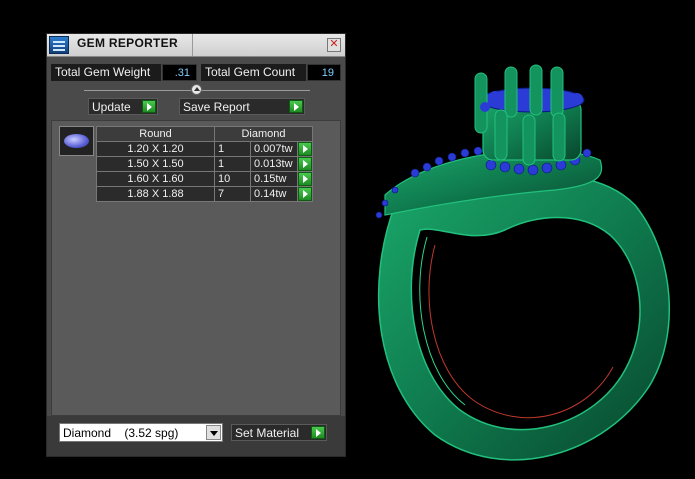  I want to click on gem-size: 1.20 X 1.20, so click(155, 149).